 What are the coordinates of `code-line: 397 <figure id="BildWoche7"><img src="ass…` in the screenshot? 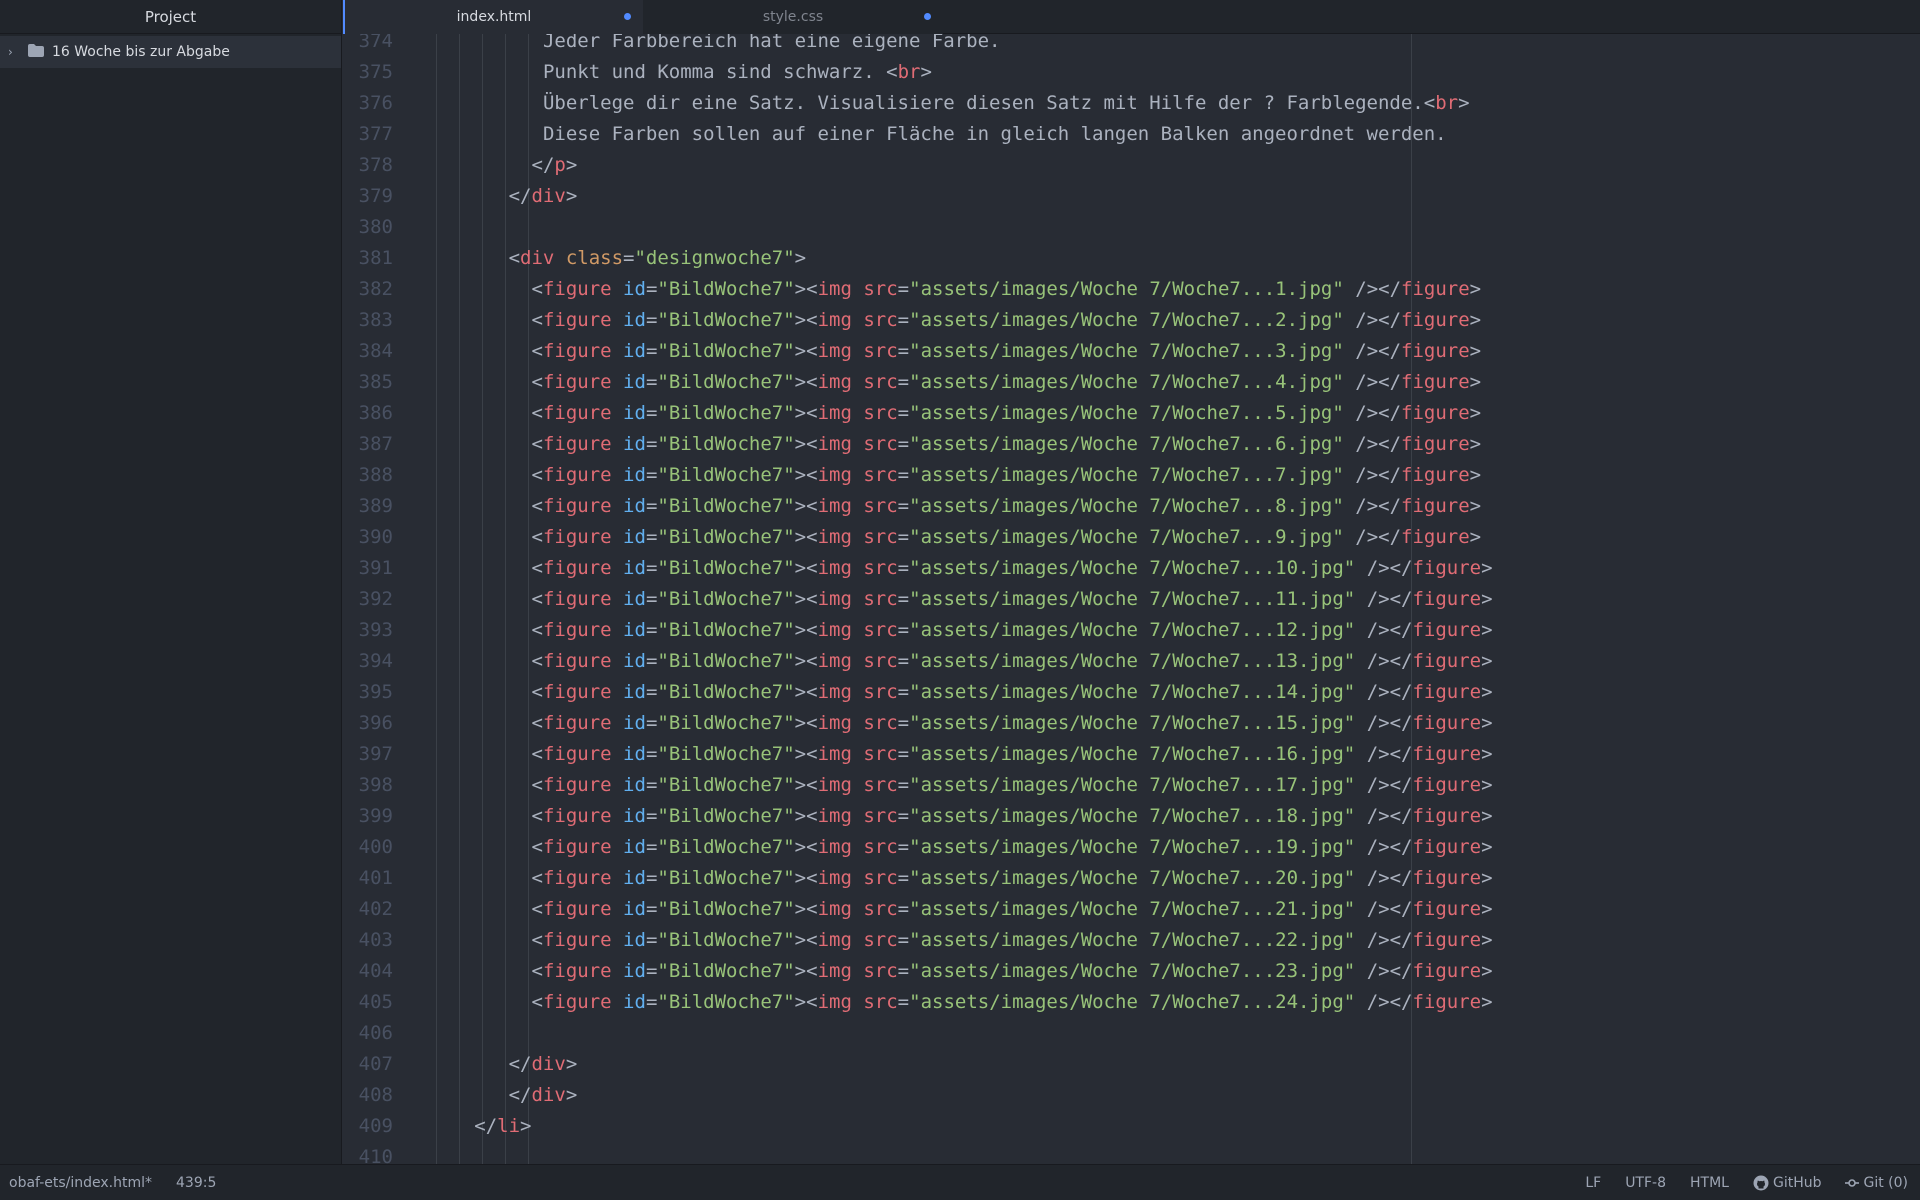 It's located at (1131, 753).